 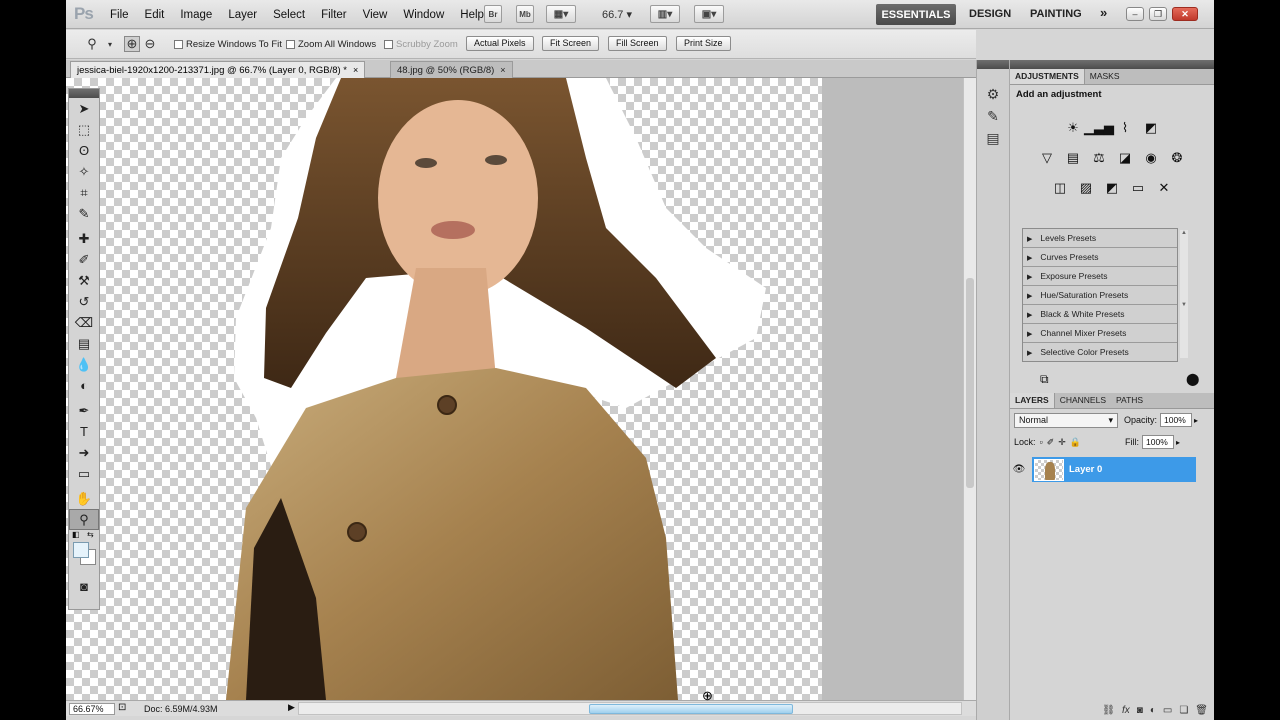 What do you see at coordinates (1100, 238) in the screenshot?
I see `preset-levels: ▶ Levels Presets` at bounding box center [1100, 238].